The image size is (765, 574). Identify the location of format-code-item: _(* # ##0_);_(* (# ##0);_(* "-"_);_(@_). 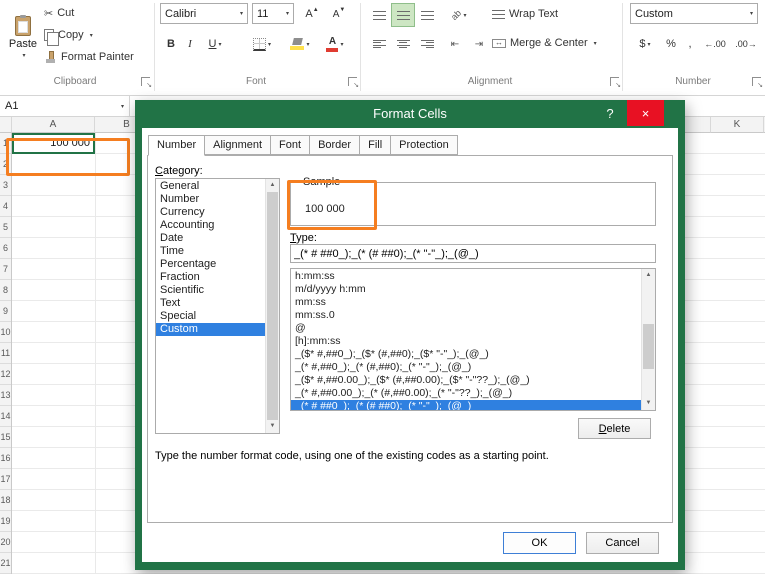
(466, 405).